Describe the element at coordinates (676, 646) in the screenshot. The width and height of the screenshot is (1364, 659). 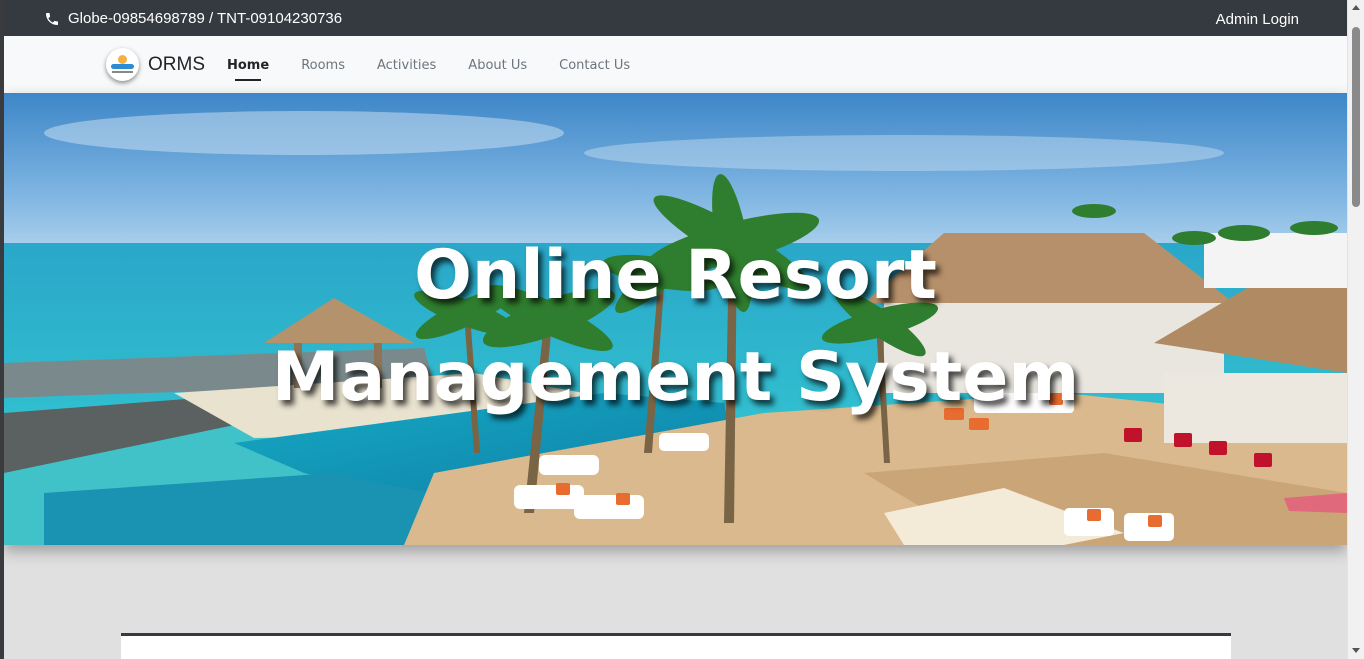
I see `content-card` at that location.